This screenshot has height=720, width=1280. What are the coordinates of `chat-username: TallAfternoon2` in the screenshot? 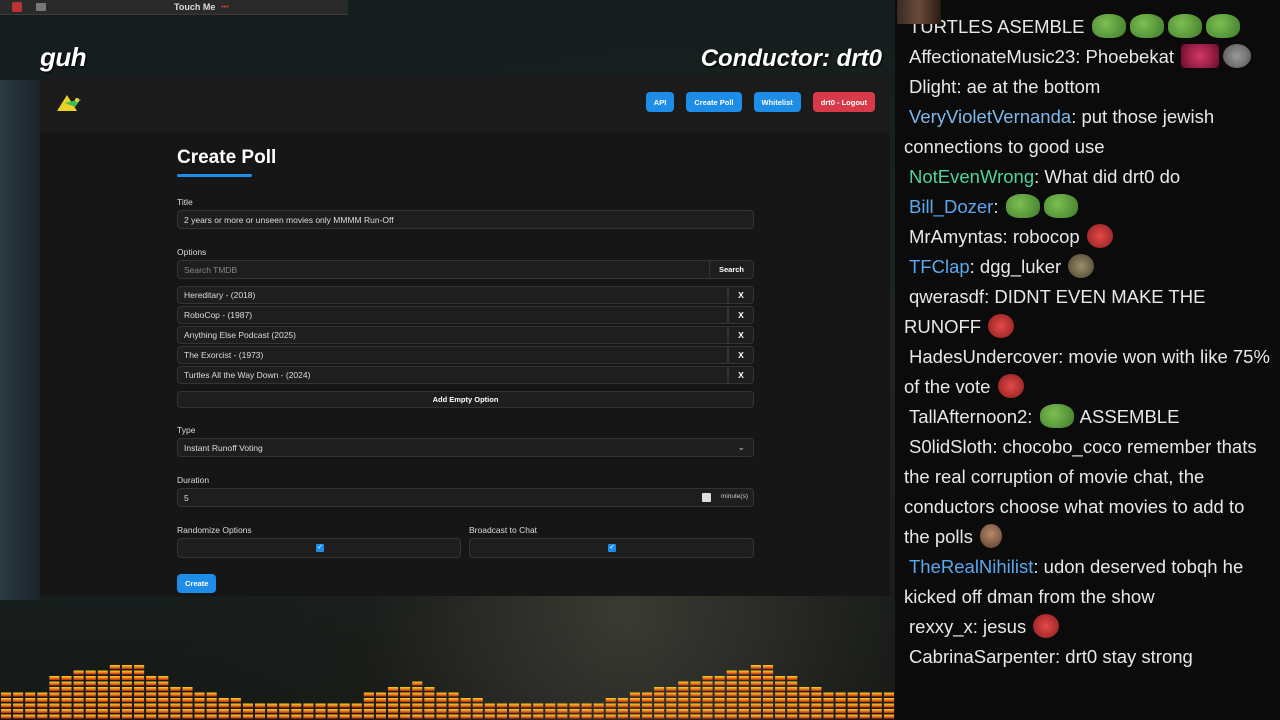 It's located at (968, 416).